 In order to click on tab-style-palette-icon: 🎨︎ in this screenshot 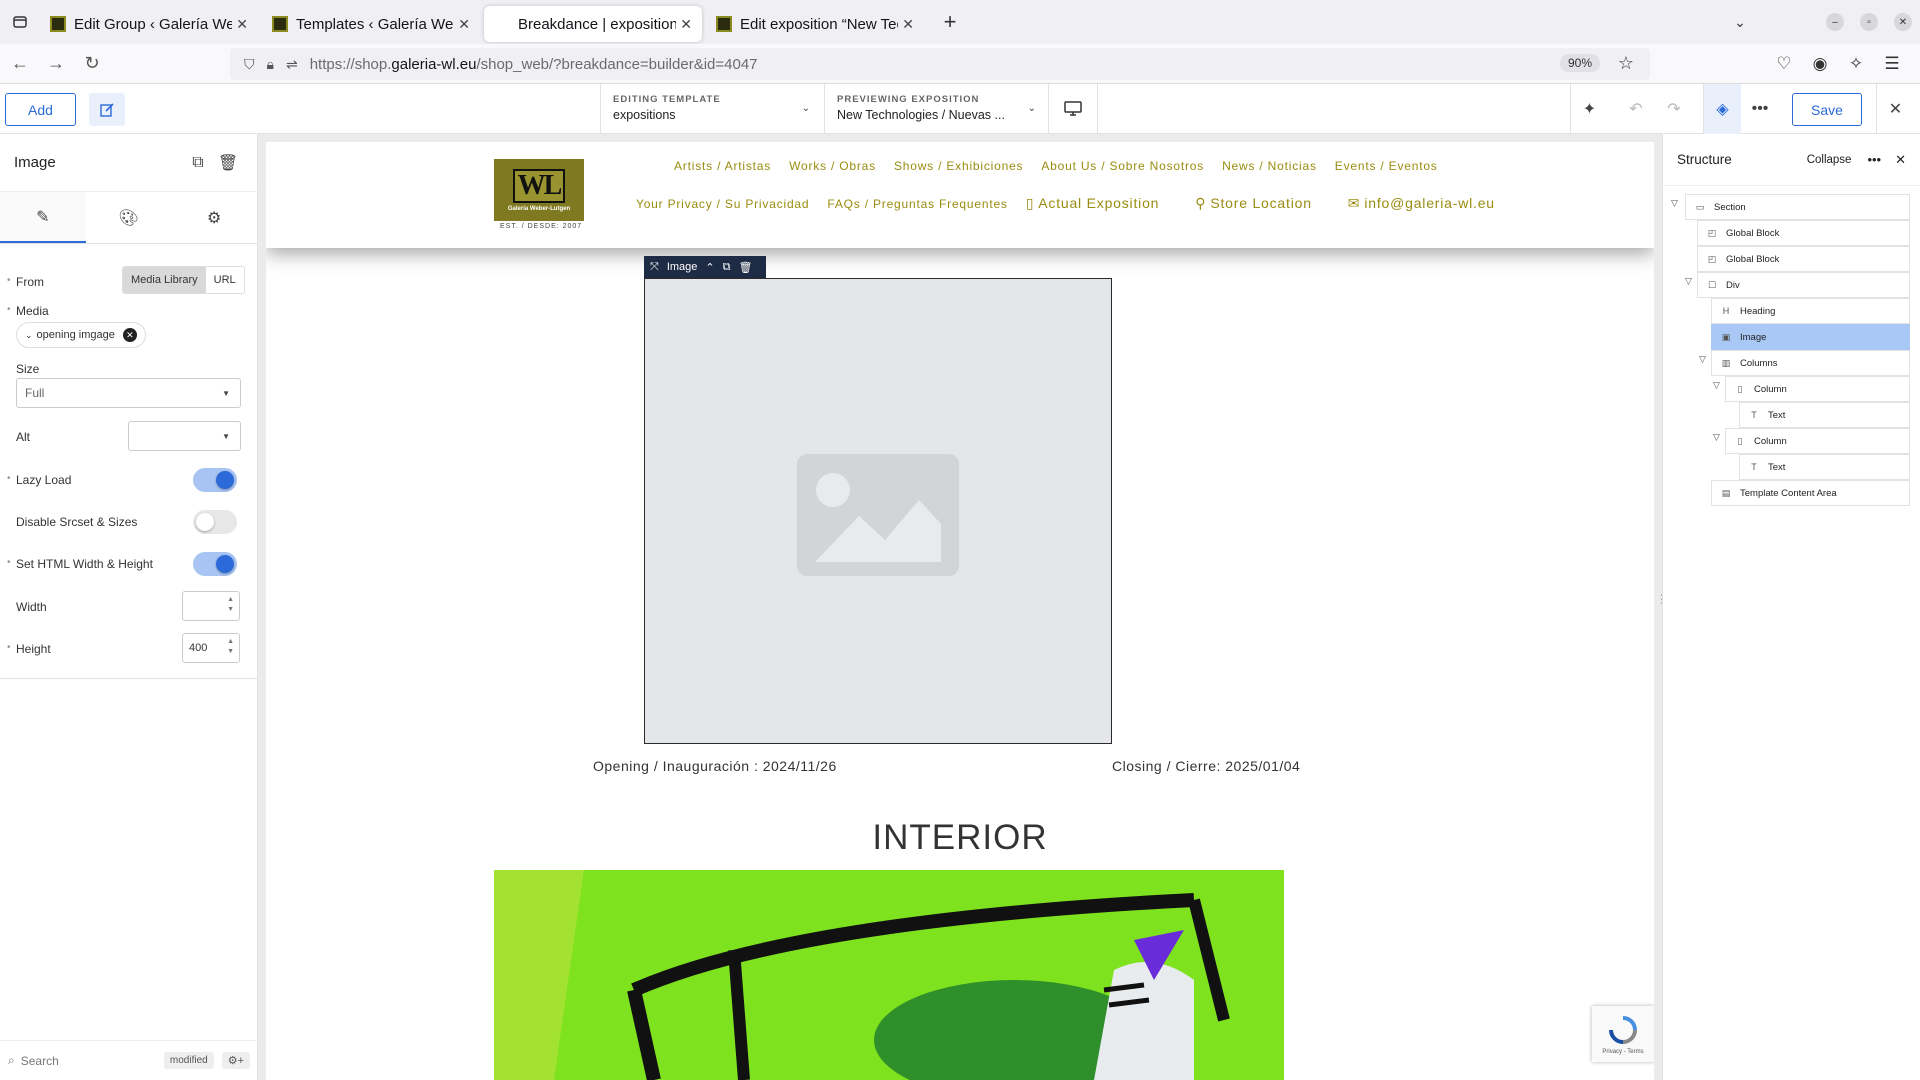, I will do `click(129, 217)`.